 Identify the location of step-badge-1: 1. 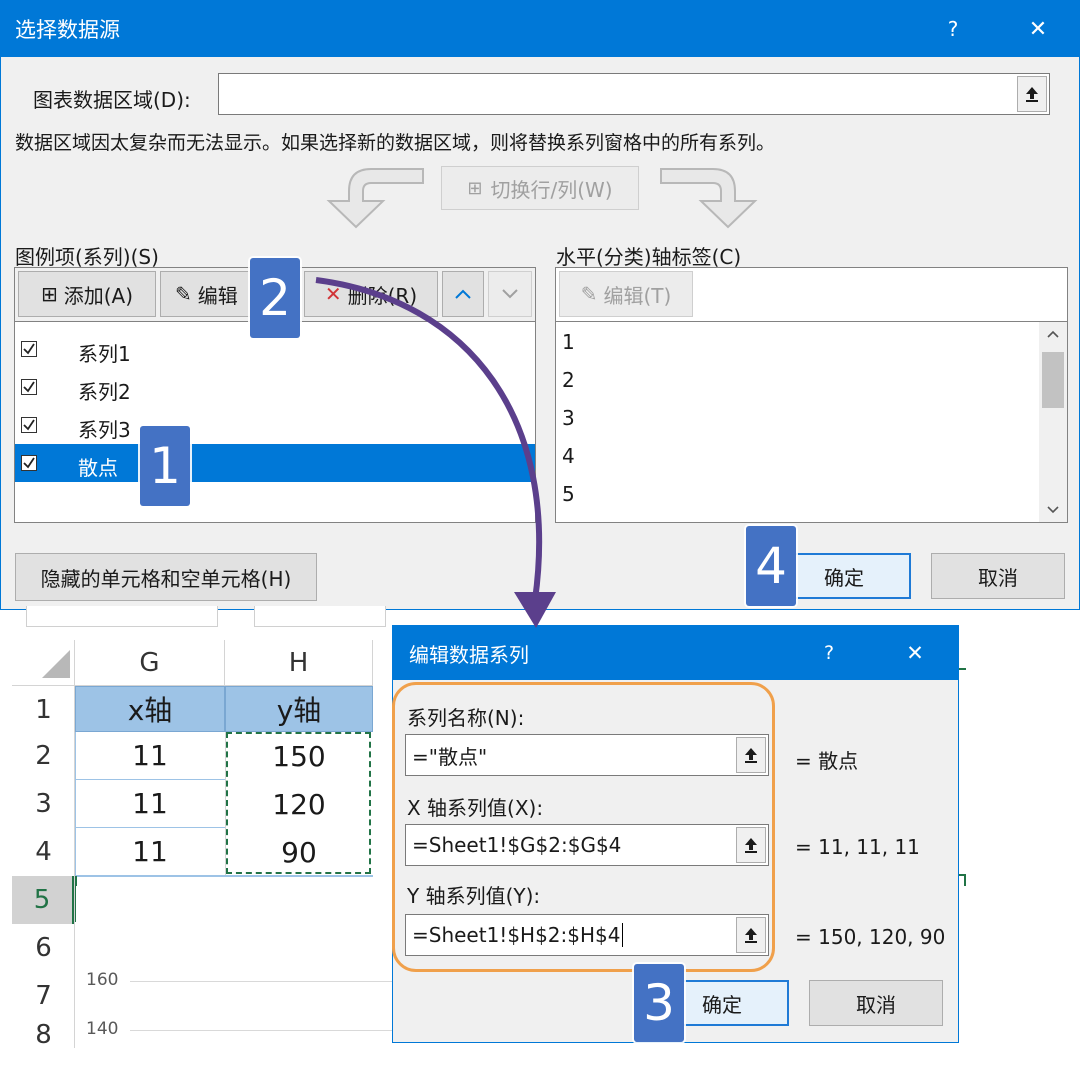
(165, 466).